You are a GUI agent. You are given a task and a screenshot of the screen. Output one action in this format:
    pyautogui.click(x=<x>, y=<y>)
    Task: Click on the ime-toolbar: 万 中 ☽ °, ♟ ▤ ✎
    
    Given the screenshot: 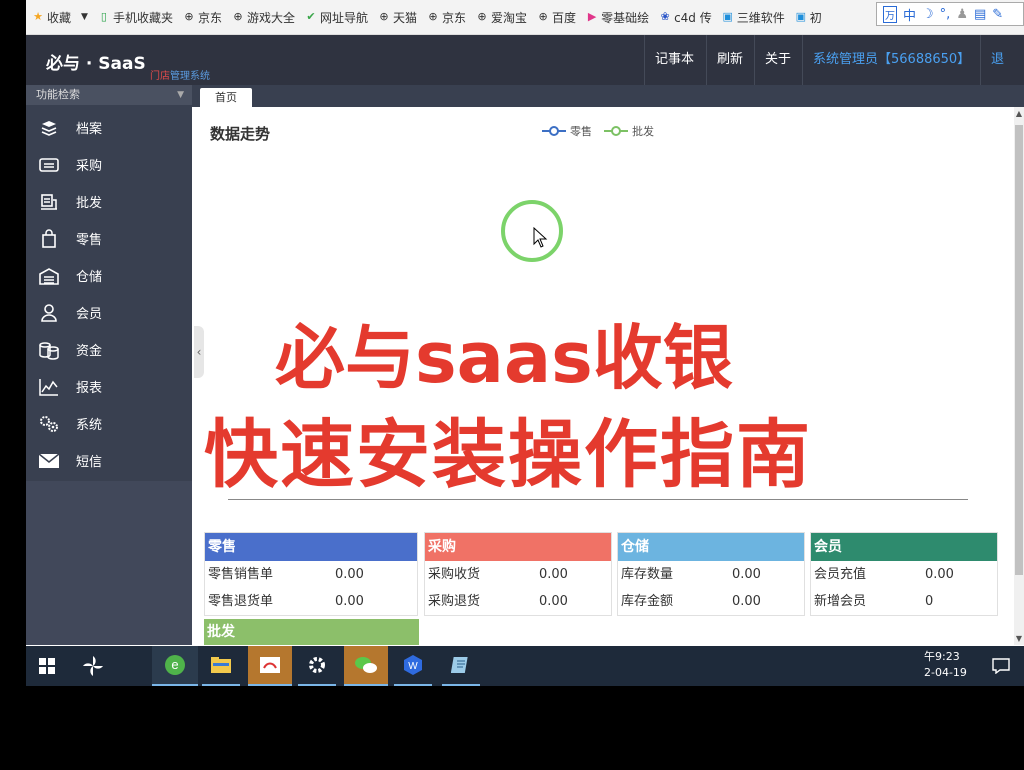 What is the action you would take?
    pyautogui.click(x=950, y=14)
    